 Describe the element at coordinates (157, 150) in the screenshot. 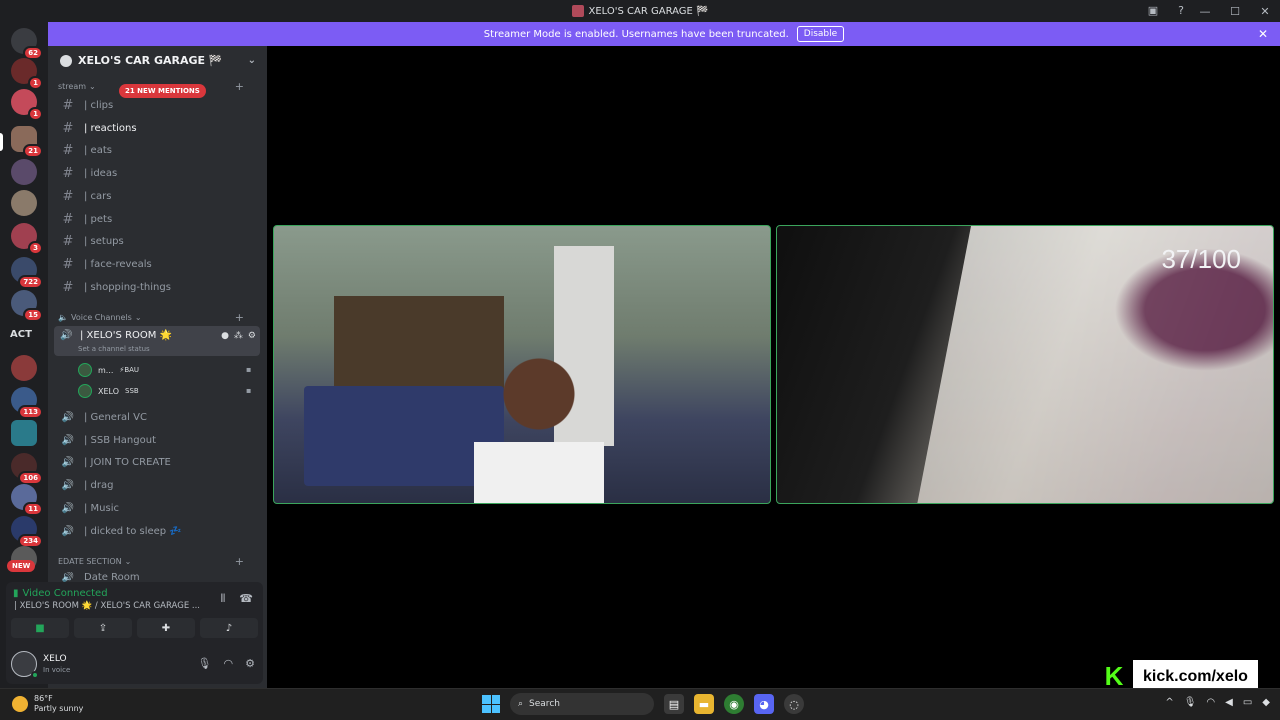

I see `text-channel: # | eats` at that location.